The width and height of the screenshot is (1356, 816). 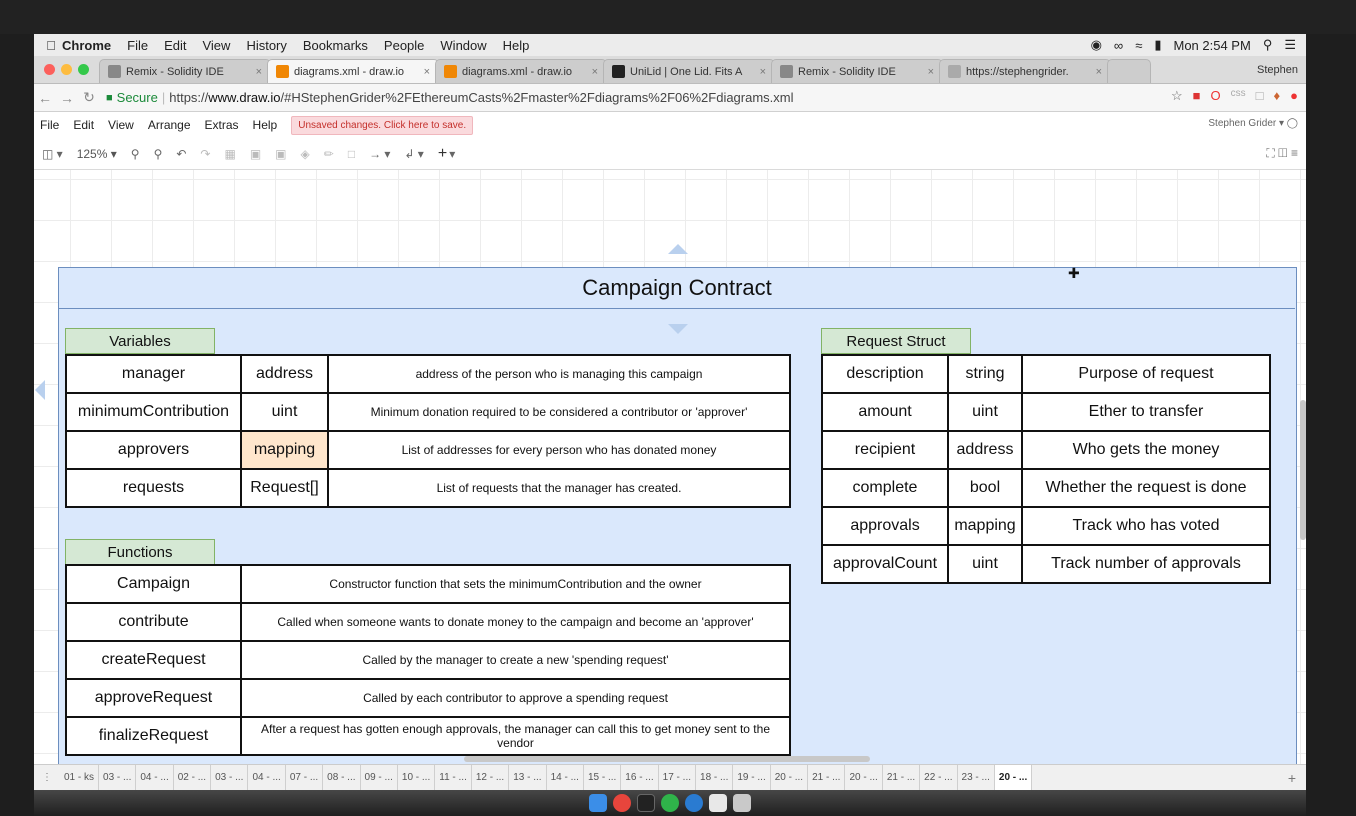 What do you see at coordinates (1146, 412) in the screenshot?
I see `struct-field-description: Ether to transfer` at bounding box center [1146, 412].